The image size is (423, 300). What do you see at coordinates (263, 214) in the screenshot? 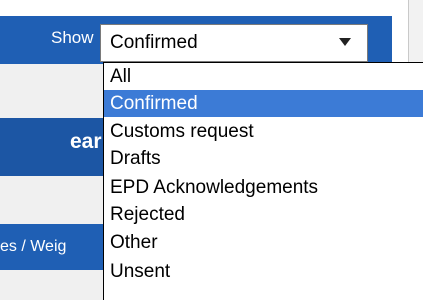
I see `dropdown-option: Rejected` at bounding box center [263, 214].